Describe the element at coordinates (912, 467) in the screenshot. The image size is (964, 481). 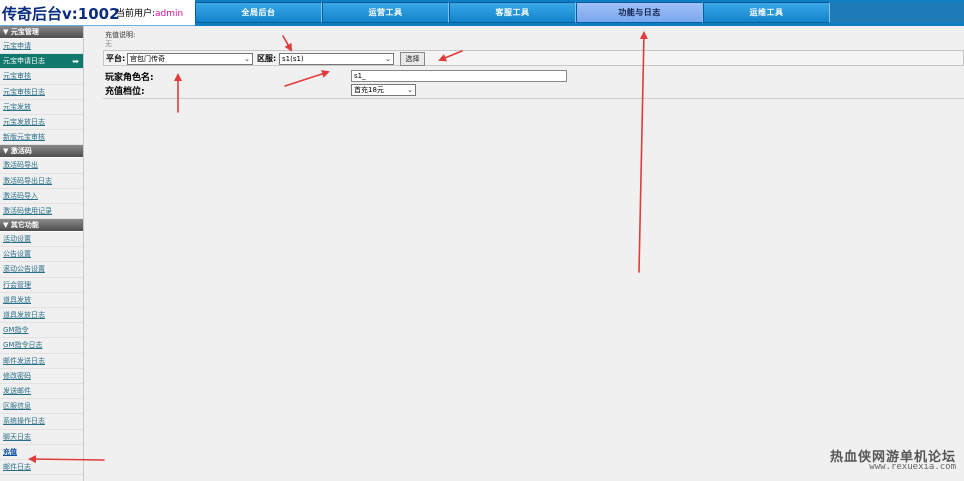
I see `watermark-url: www.rexuexia.com` at that location.